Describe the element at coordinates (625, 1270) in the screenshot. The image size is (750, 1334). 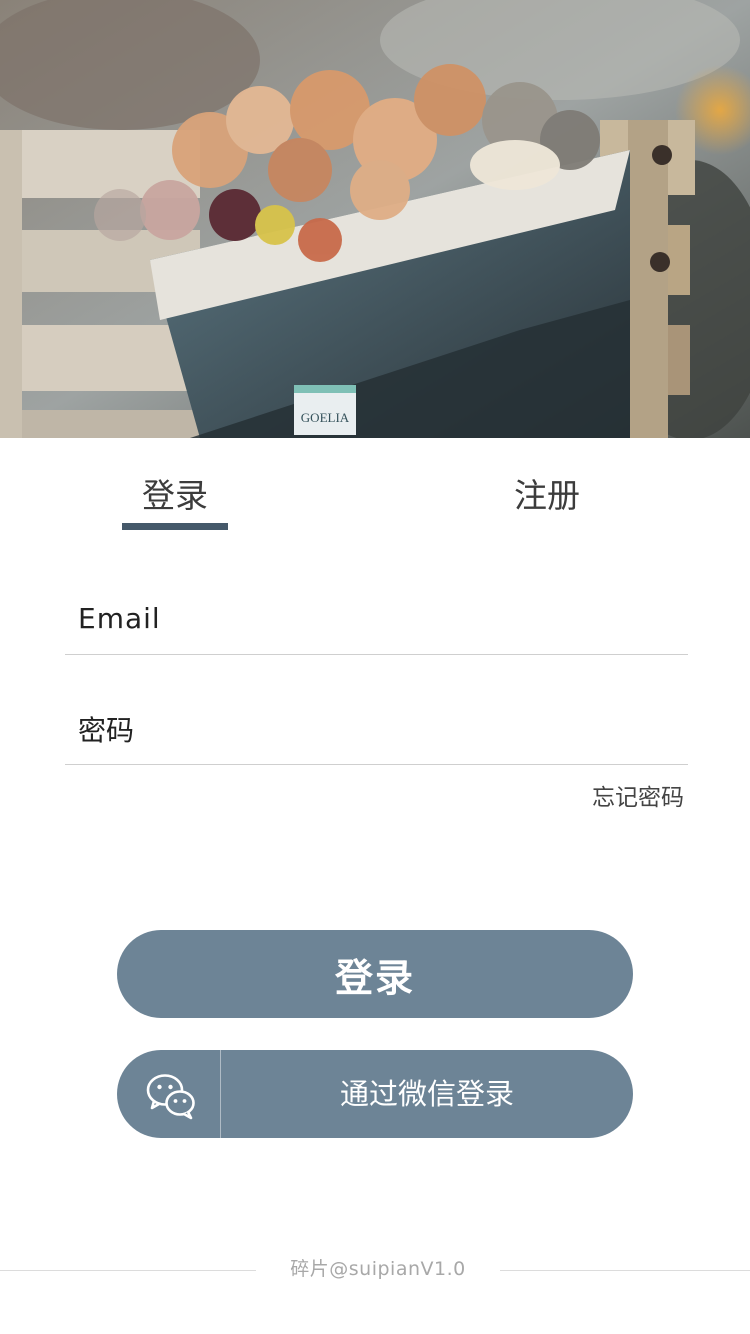
I see `footer-divider-right` at that location.